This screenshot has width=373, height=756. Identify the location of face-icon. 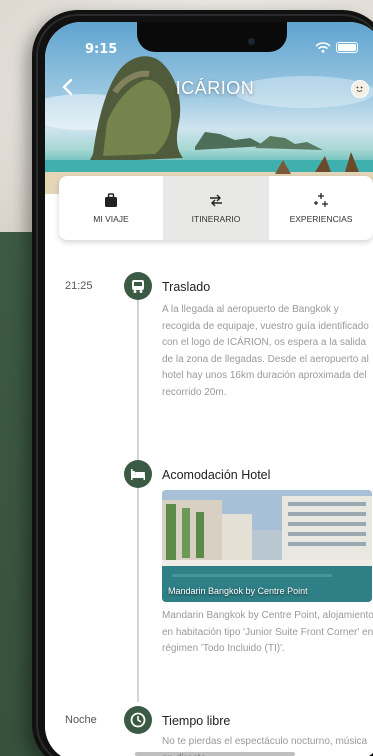
(359, 88).